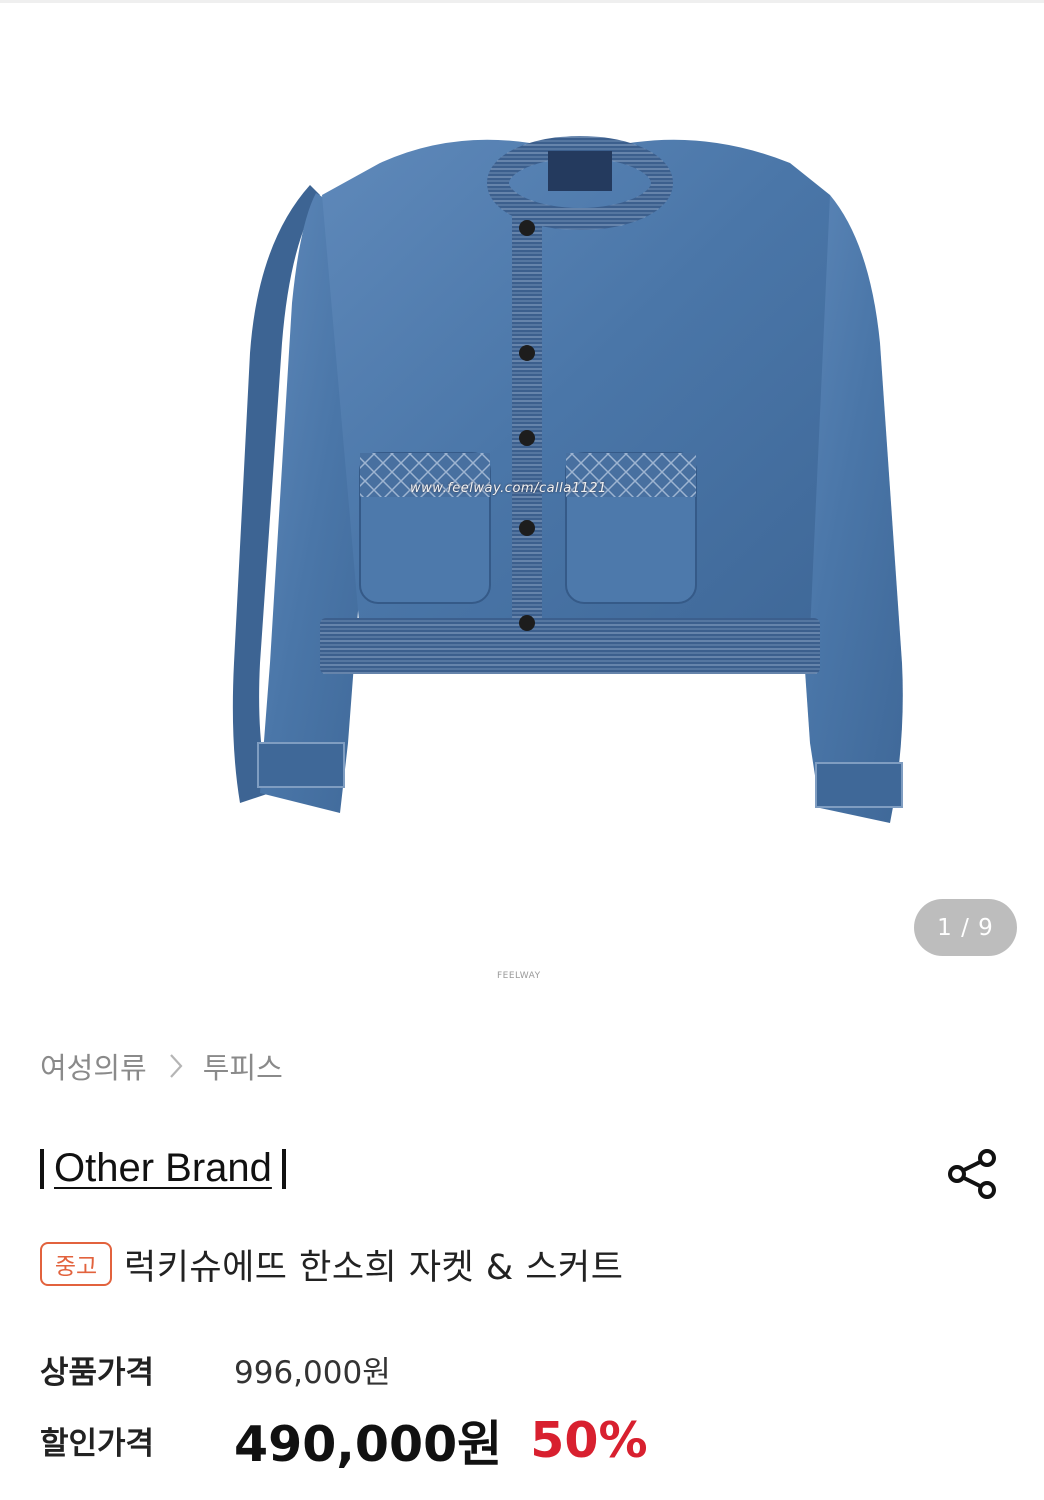 This screenshot has height=1500, width=1044. What do you see at coordinates (312, 1372) in the screenshot?
I see `original-price: 996,000원` at bounding box center [312, 1372].